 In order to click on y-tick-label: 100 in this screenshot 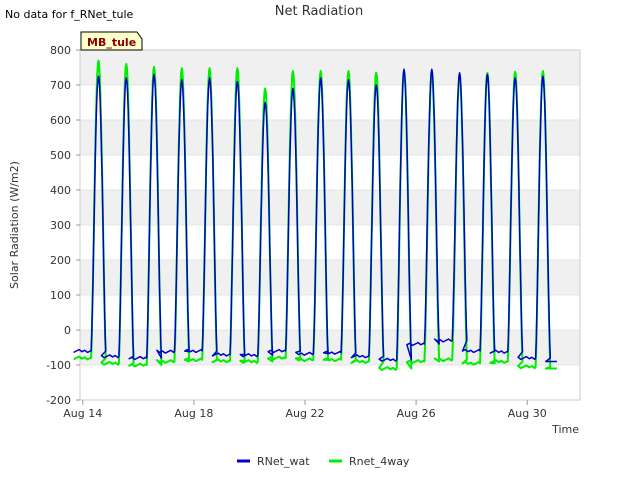, I will do `click(60, 295)`.